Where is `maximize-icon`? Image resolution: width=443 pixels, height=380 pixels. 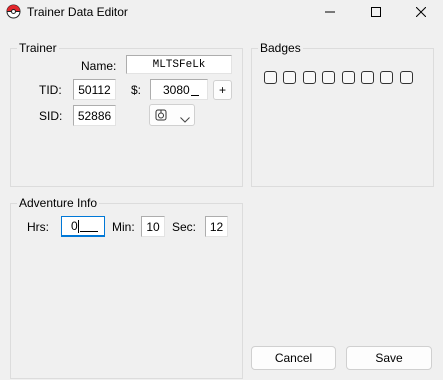 maximize-icon is located at coordinates (376, 12).